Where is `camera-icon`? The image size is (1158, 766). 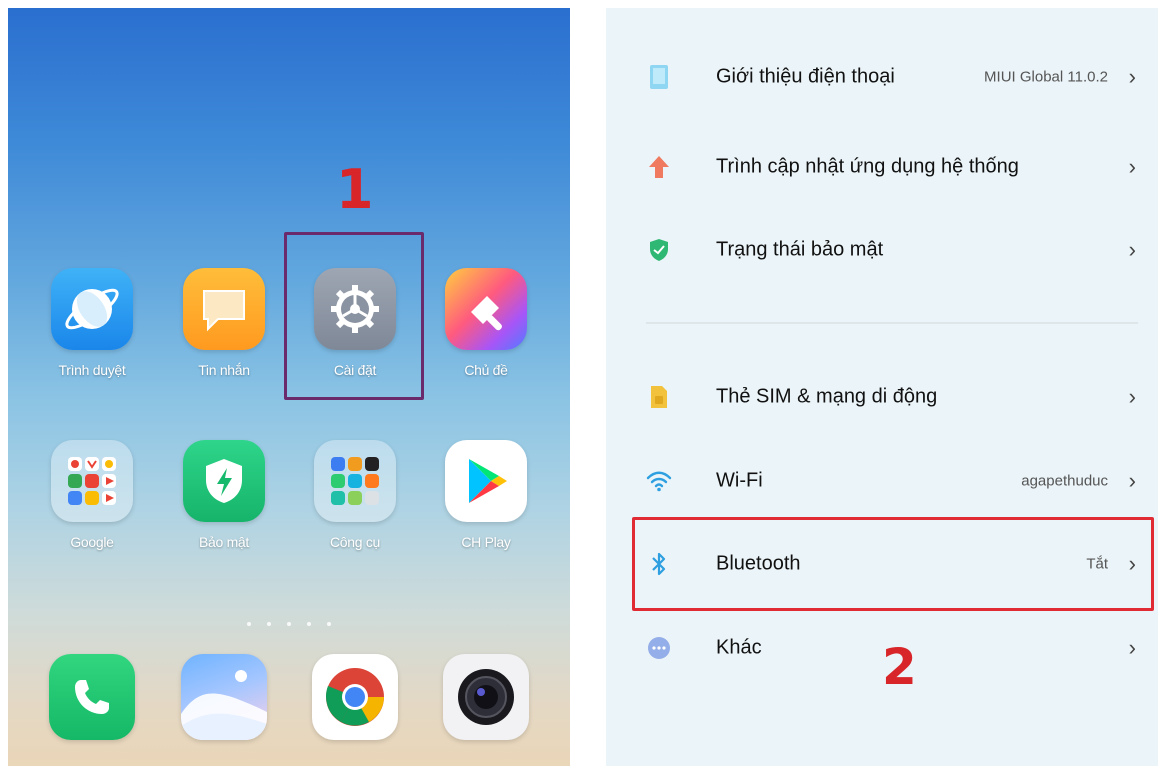
camera-icon is located at coordinates (486, 697).